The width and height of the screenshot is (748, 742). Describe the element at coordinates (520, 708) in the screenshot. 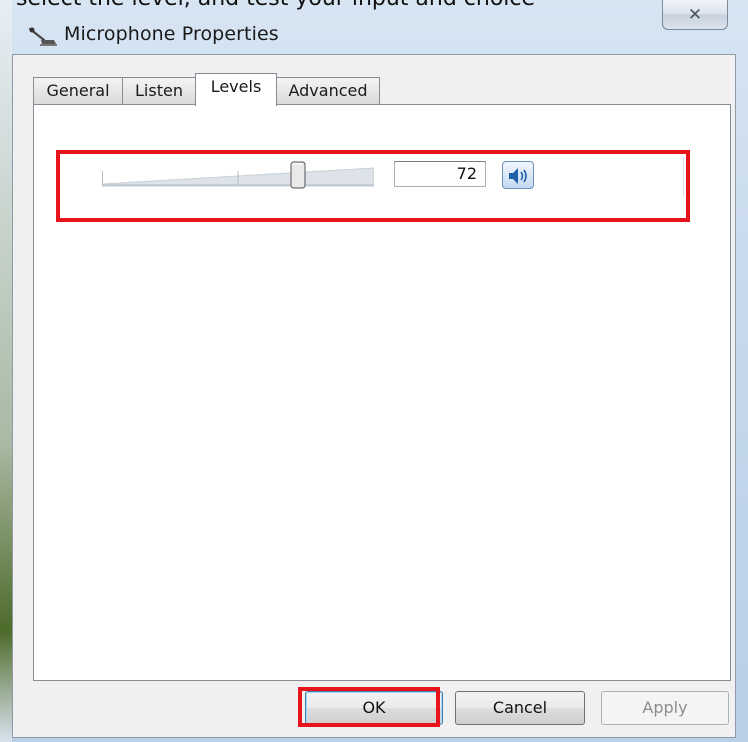

I see `cancel-button: Cancel` at that location.